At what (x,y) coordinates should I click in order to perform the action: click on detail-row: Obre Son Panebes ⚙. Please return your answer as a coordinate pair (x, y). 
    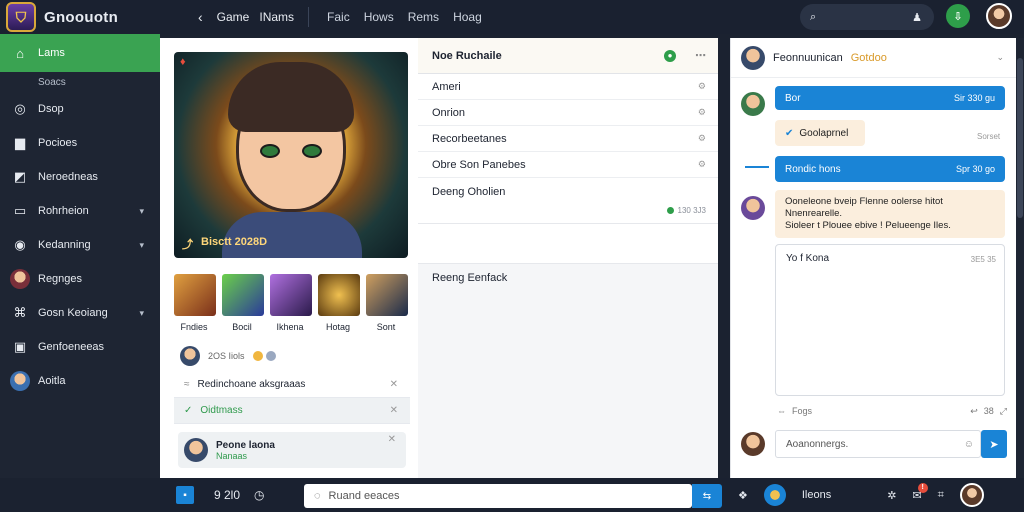
    Looking at the image, I should click on (568, 165).